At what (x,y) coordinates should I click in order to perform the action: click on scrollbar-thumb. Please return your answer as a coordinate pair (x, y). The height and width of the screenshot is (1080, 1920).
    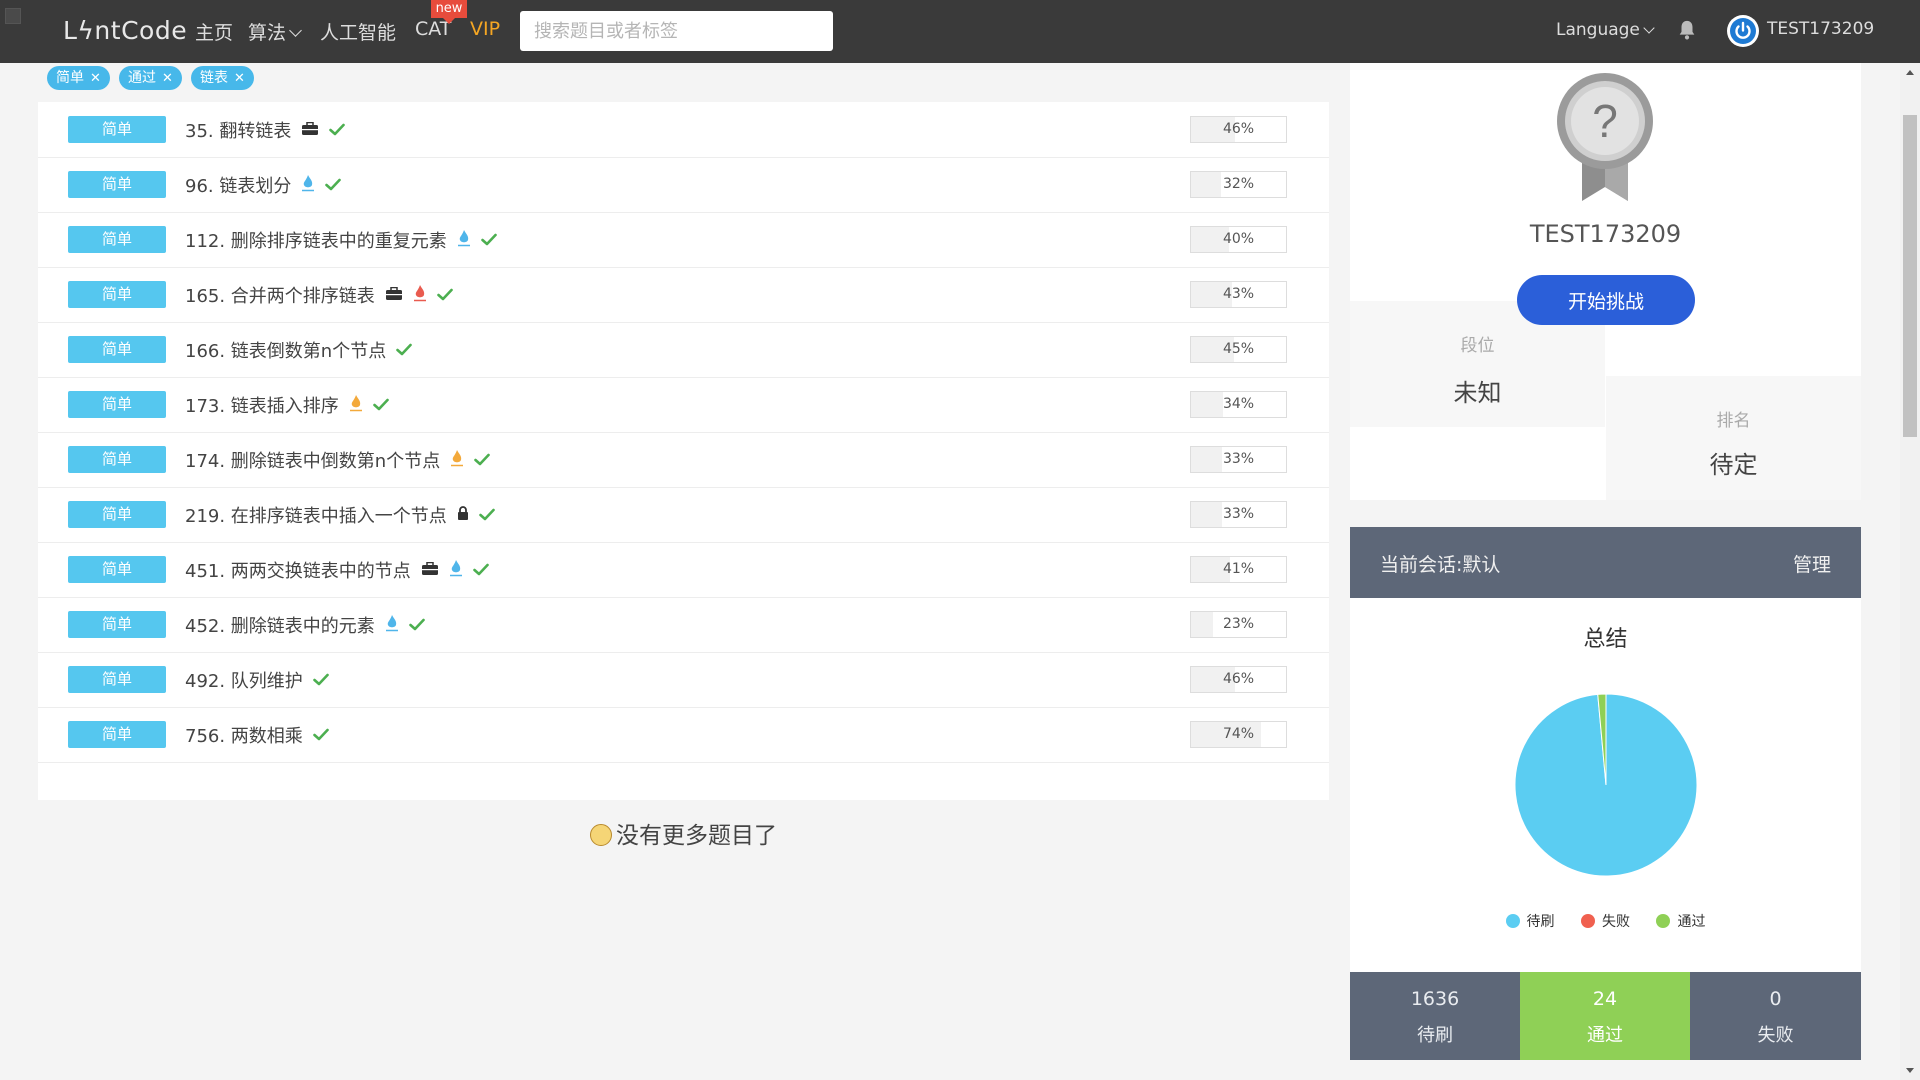
    Looking at the image, I should click on (1910, 276).